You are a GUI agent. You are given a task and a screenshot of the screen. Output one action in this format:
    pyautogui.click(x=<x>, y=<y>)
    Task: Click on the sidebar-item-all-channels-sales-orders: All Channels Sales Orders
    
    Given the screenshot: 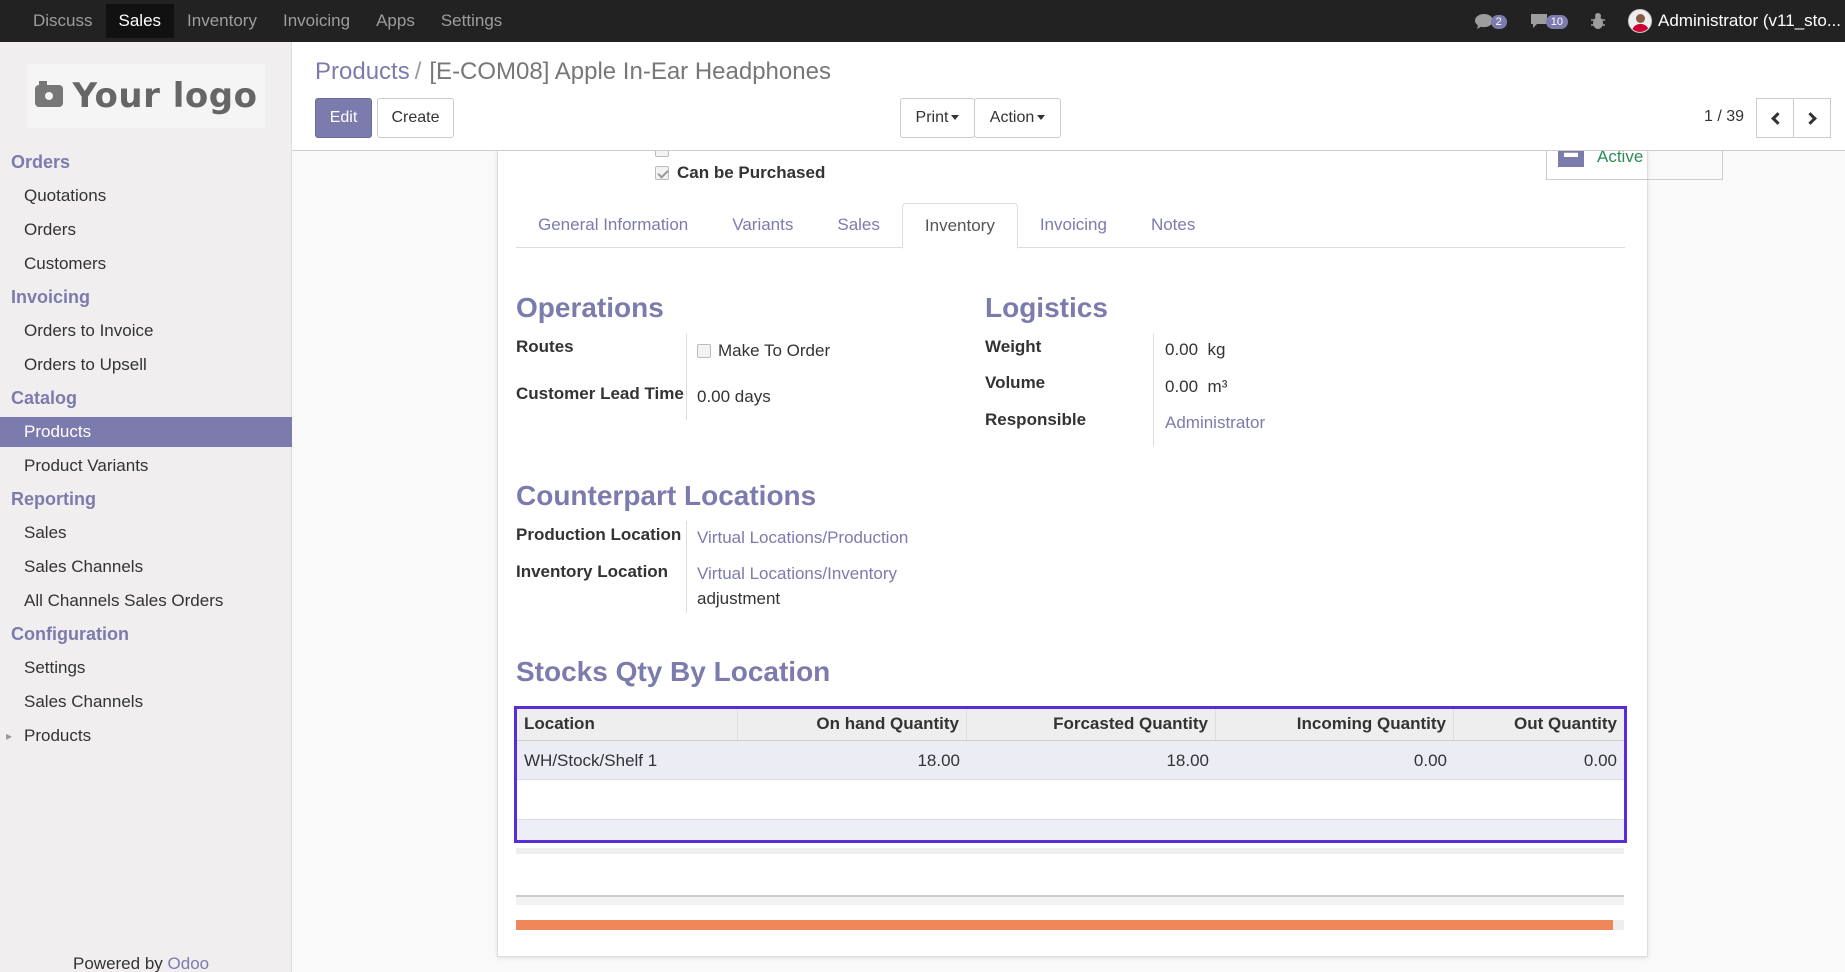 What is the action you would take?
    pyautogui.click(x=146, y=601)
    